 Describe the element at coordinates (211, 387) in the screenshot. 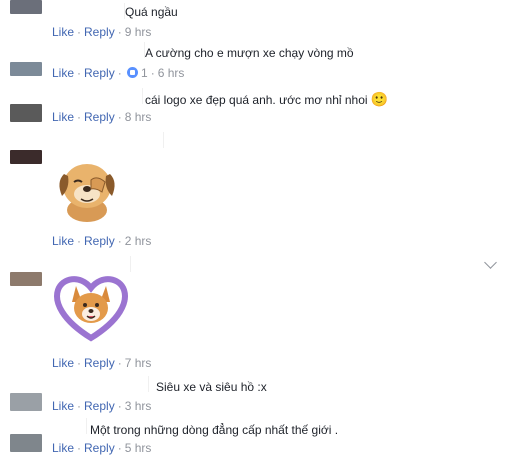

I see `comment-text: Siêu xe và siêu hồ :x` at that location.